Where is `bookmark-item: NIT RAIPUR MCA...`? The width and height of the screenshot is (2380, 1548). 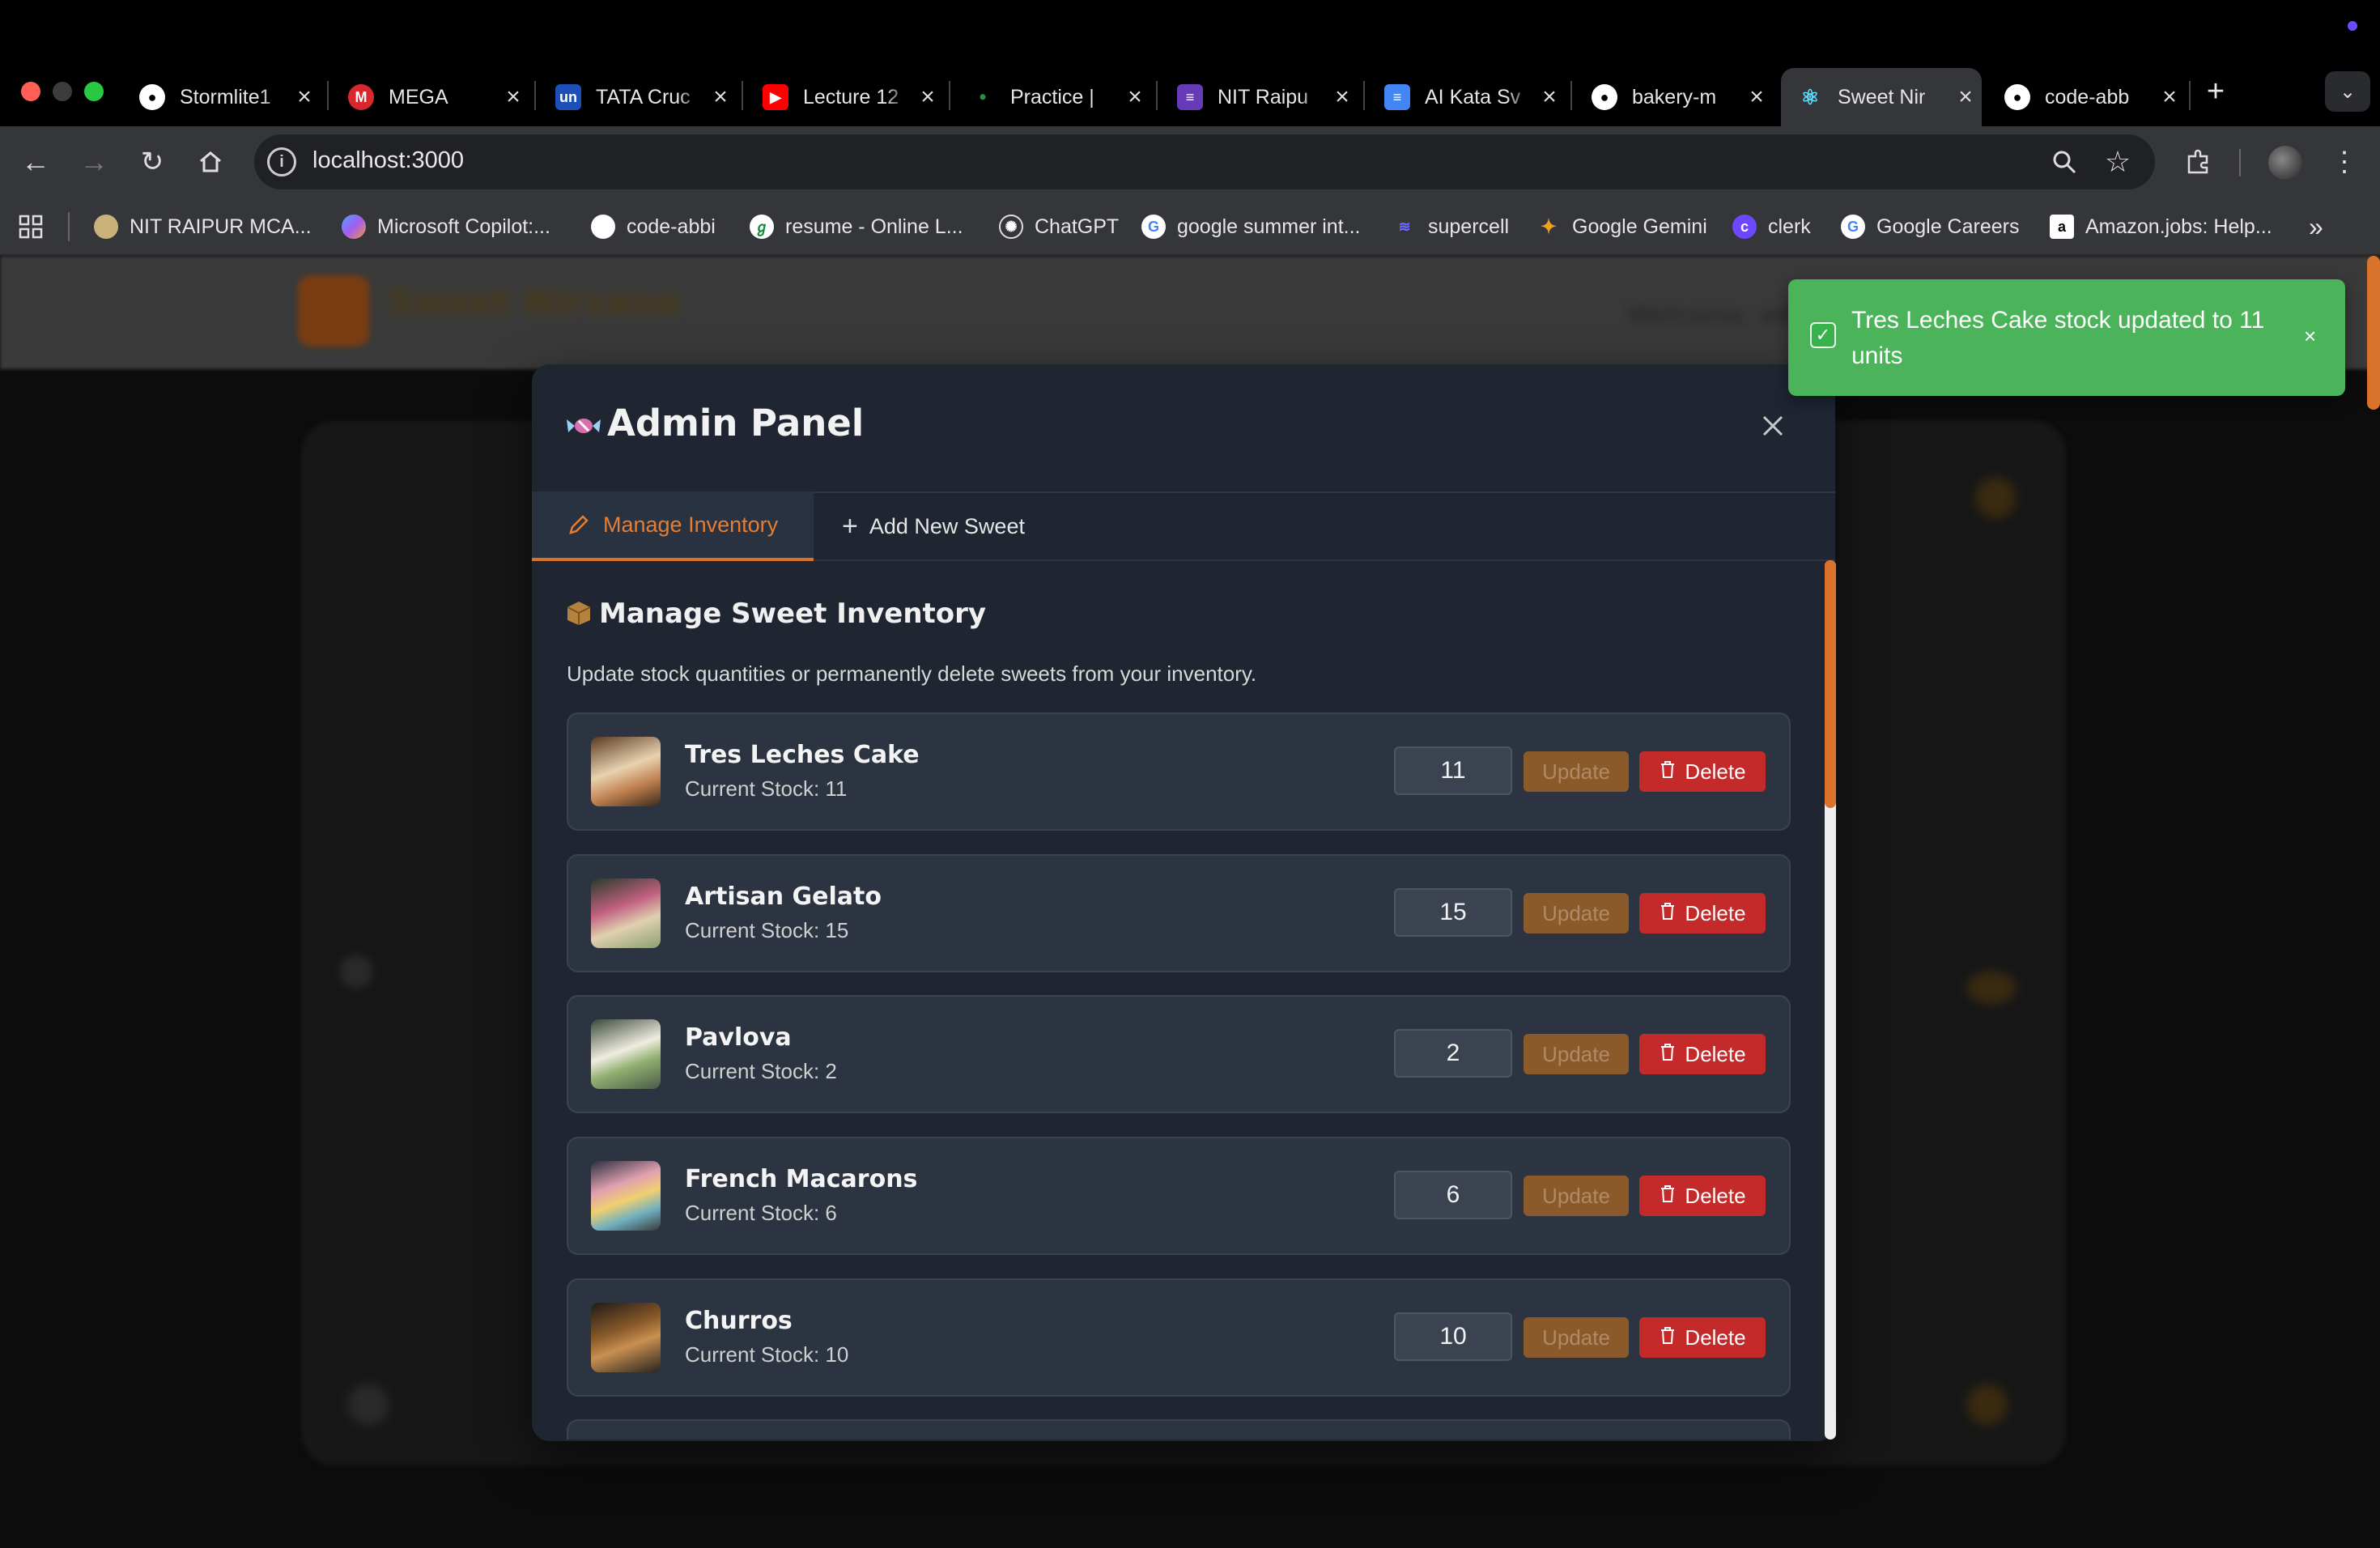
bookmark-item: NIT RAIPUR MCA... is located at coordinates (203, 227).